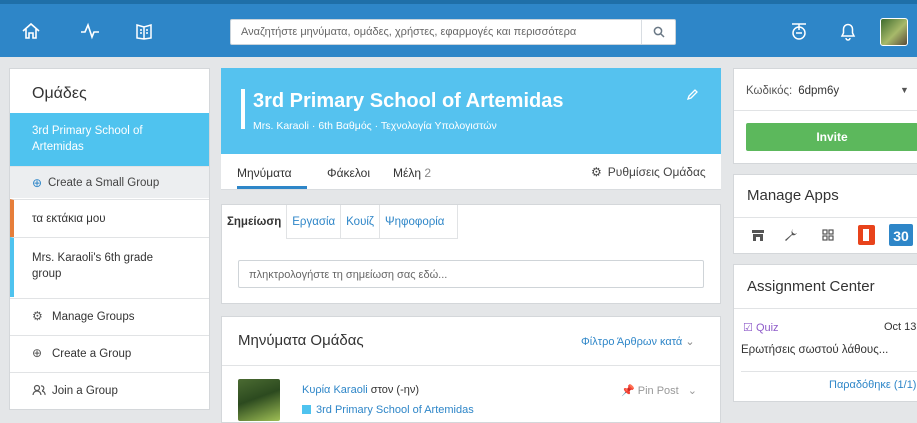 The image size is (917, 423). I want to click on grid-icon, so click(828, 235).